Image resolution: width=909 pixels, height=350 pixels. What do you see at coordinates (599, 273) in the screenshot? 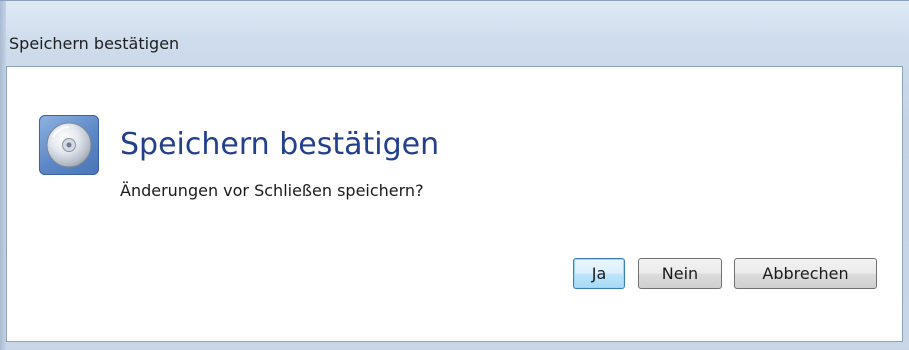
I see `yes-button: Ja` at bounding box center [599, 273].